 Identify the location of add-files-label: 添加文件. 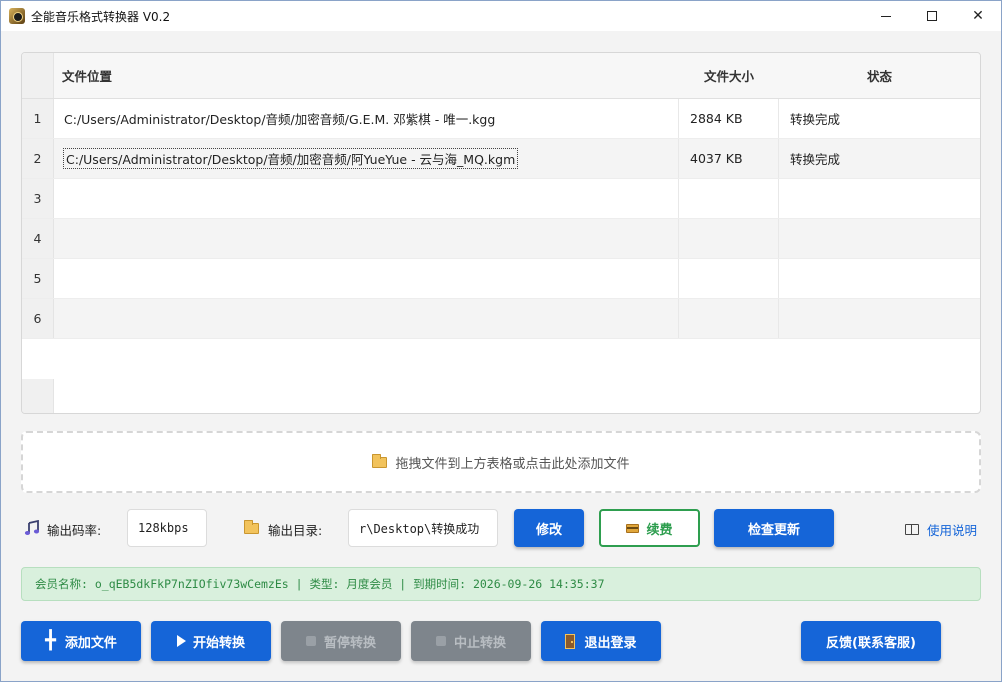
(90, 643).